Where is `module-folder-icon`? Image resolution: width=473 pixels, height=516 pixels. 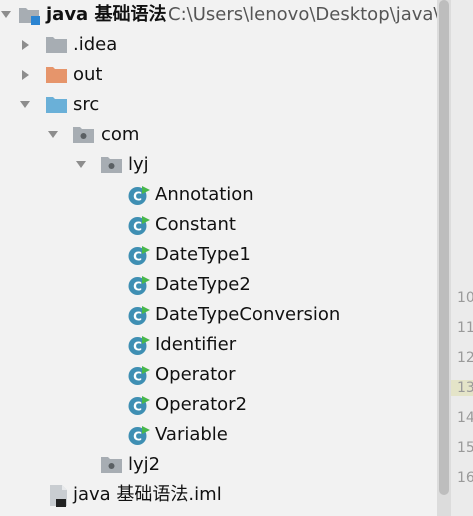 module-folder-icon is located at coordinates (30, 15).